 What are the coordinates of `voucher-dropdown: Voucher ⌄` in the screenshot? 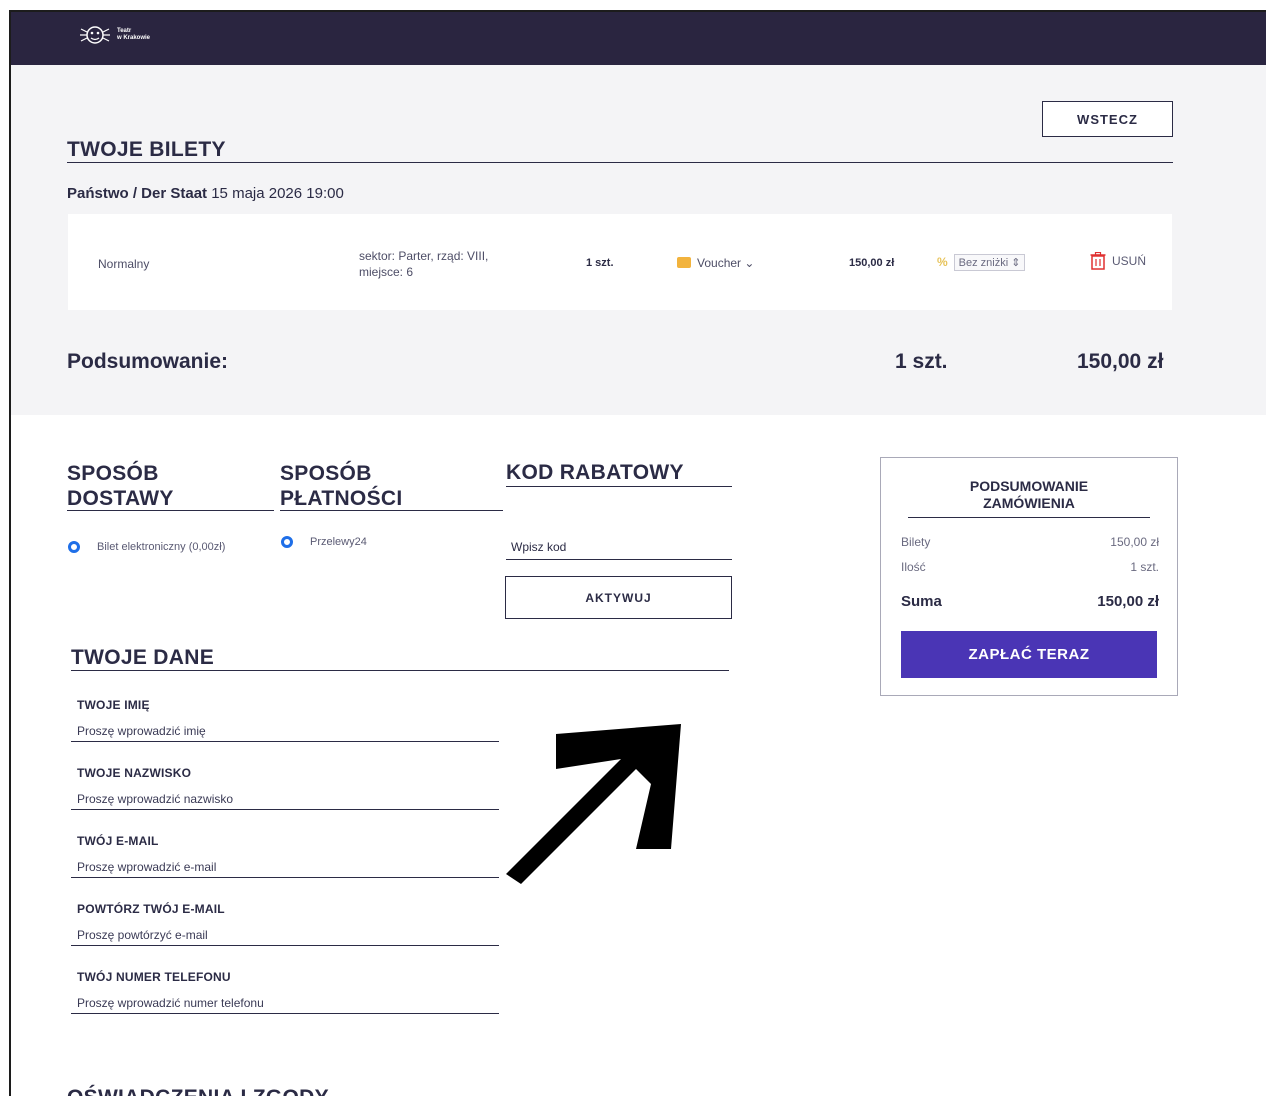 It's located at (715, 263).